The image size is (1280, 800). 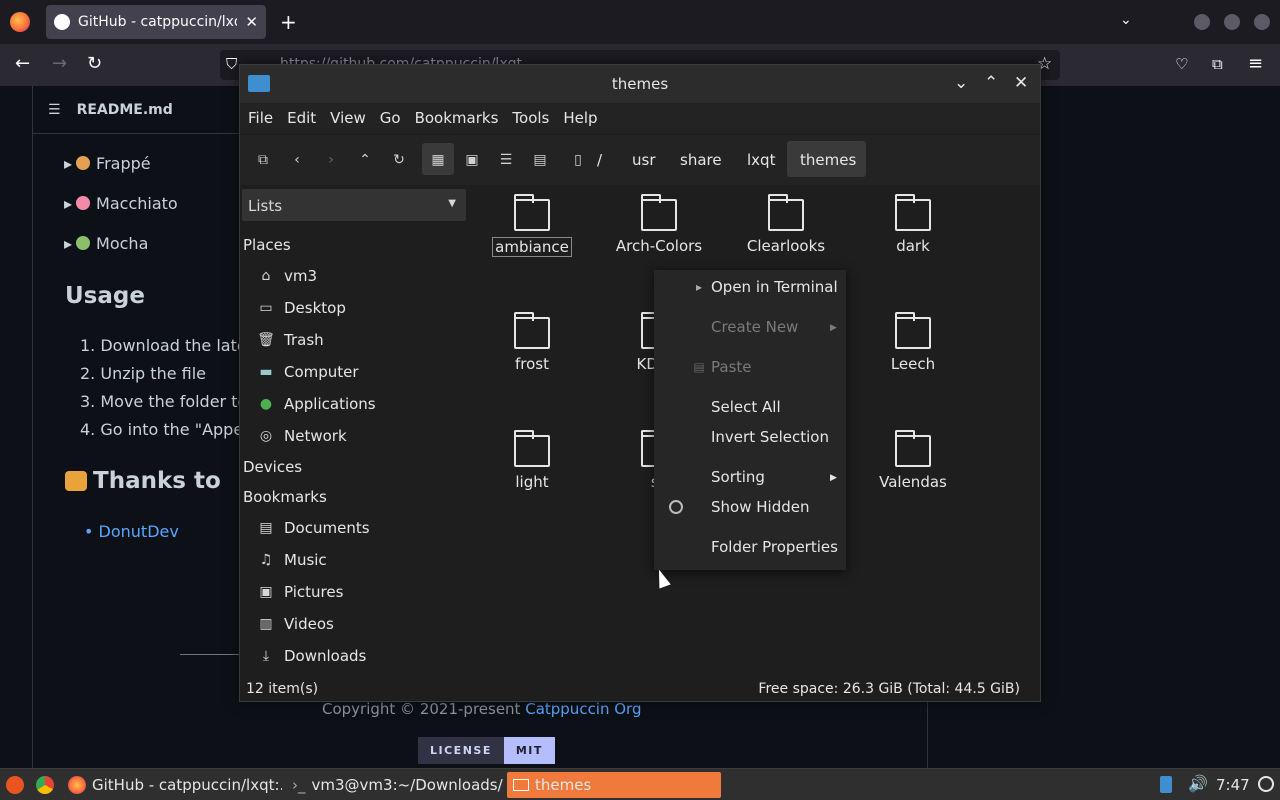 What do you see at coordinates (266, 528) in the screenshot?
I see `documents-icon: ▤` at bounding box center [266, 528].